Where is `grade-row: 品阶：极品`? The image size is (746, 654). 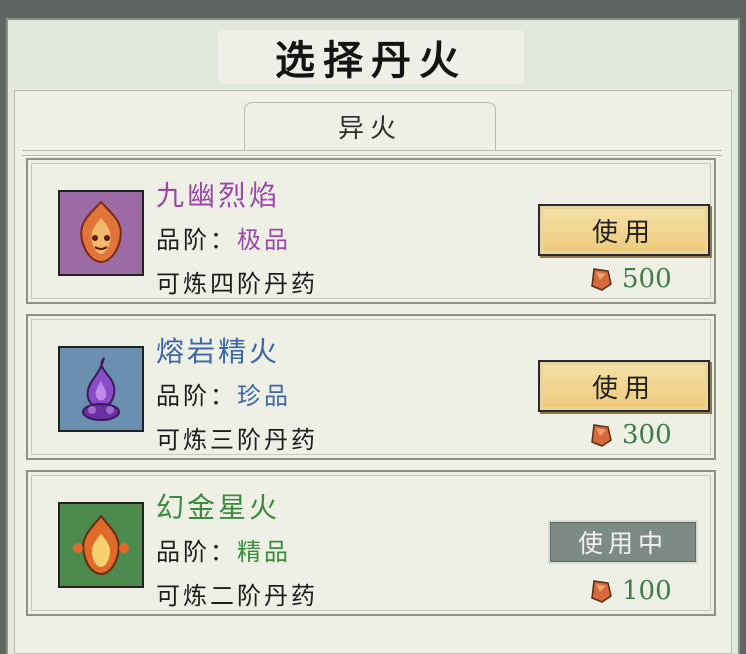 grade-row: 品阶：极品 is located at coordinates (223, 237).